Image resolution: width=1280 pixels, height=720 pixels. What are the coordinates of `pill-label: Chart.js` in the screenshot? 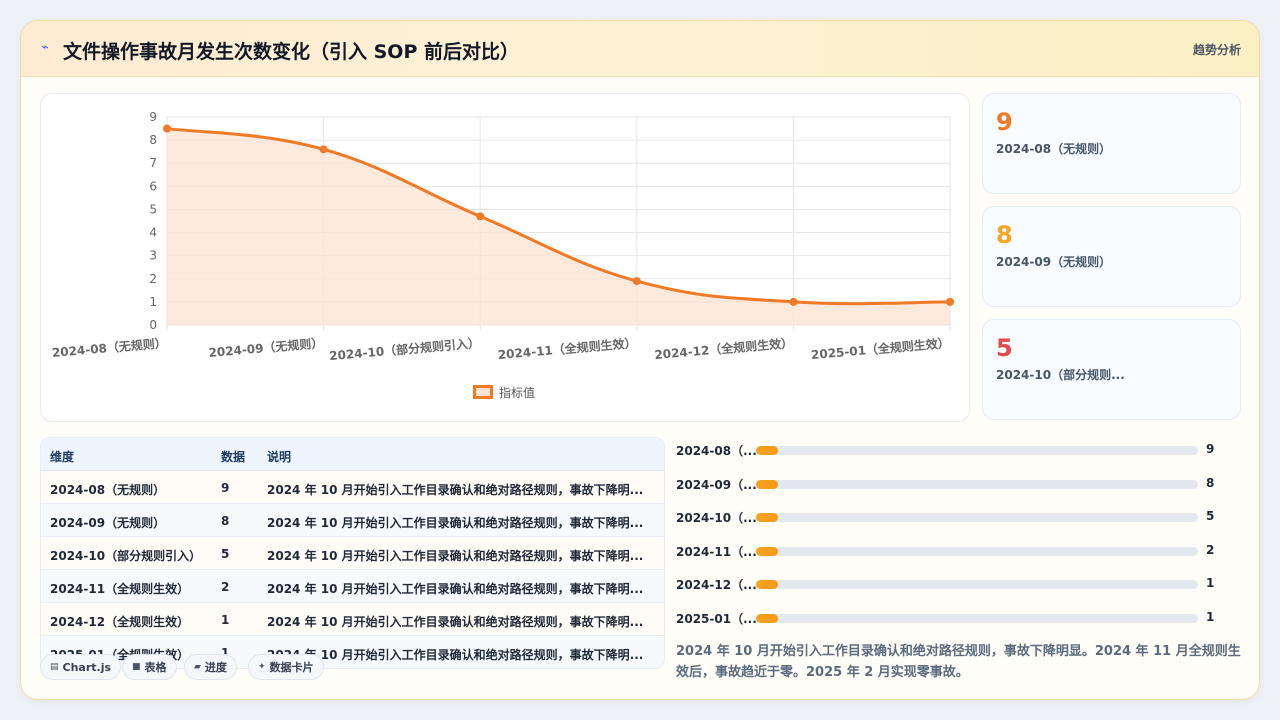 It's located at (87, 667).